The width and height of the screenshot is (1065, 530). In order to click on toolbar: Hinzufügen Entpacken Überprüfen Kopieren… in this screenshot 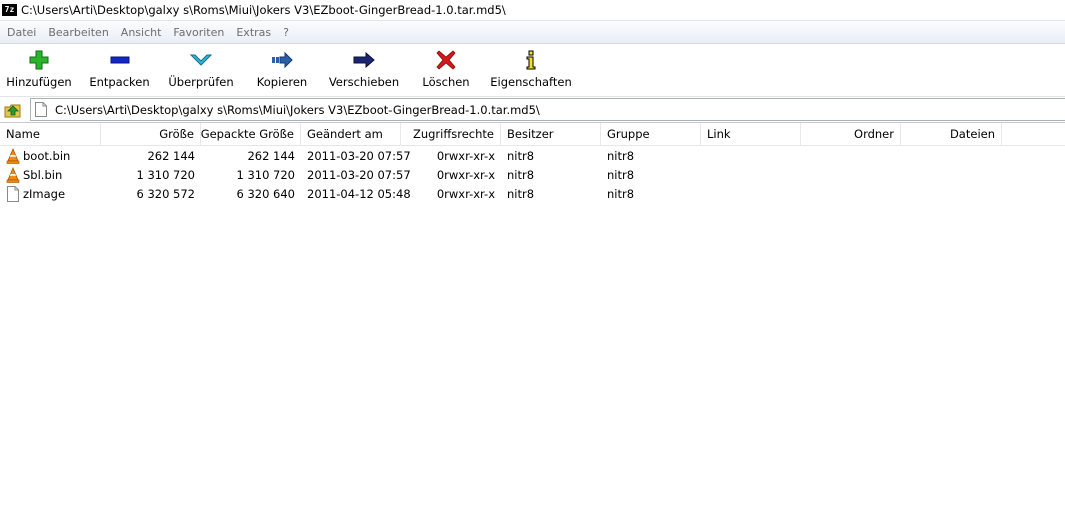, I will do `click(532, 70)`.